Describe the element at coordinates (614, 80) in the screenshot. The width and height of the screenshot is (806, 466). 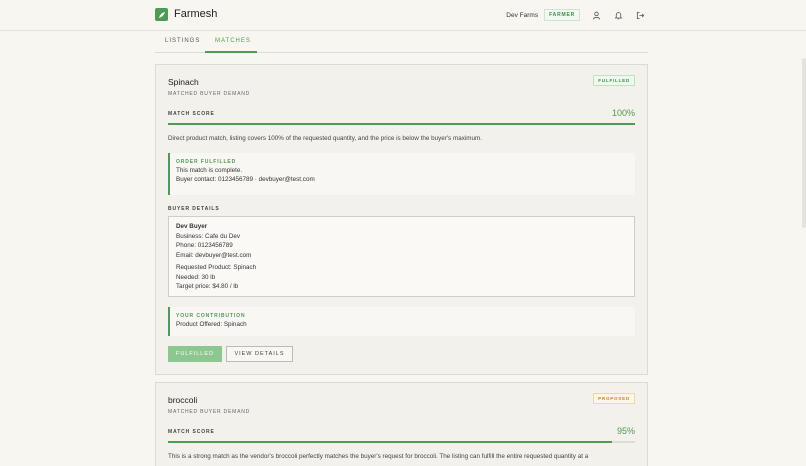
I see `status-badge: FULFILLED` at that location.